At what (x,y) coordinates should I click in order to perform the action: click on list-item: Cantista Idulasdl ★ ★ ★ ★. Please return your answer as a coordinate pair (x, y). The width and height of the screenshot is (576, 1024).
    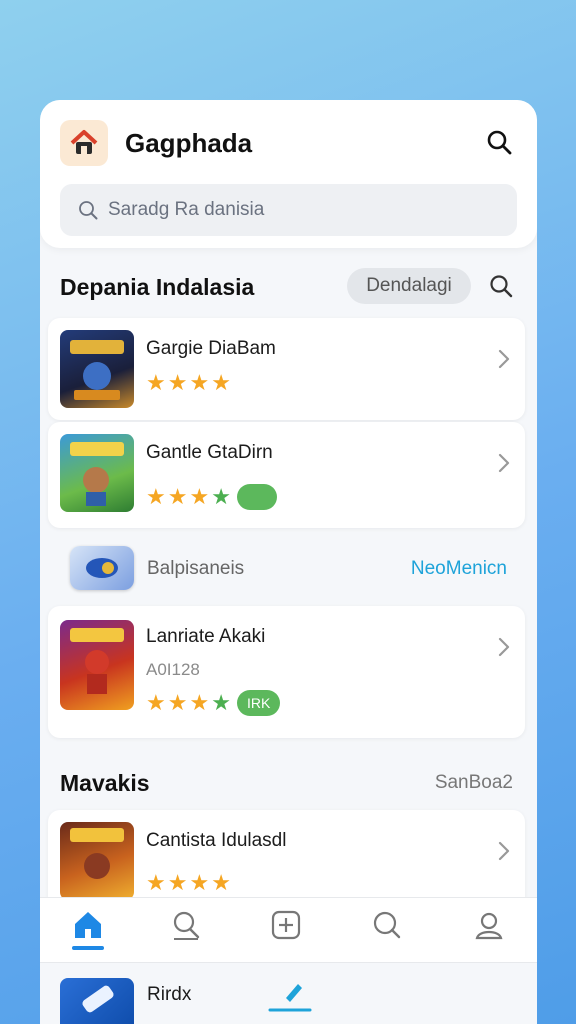
    Looking at the image, I should click on (286, 860).